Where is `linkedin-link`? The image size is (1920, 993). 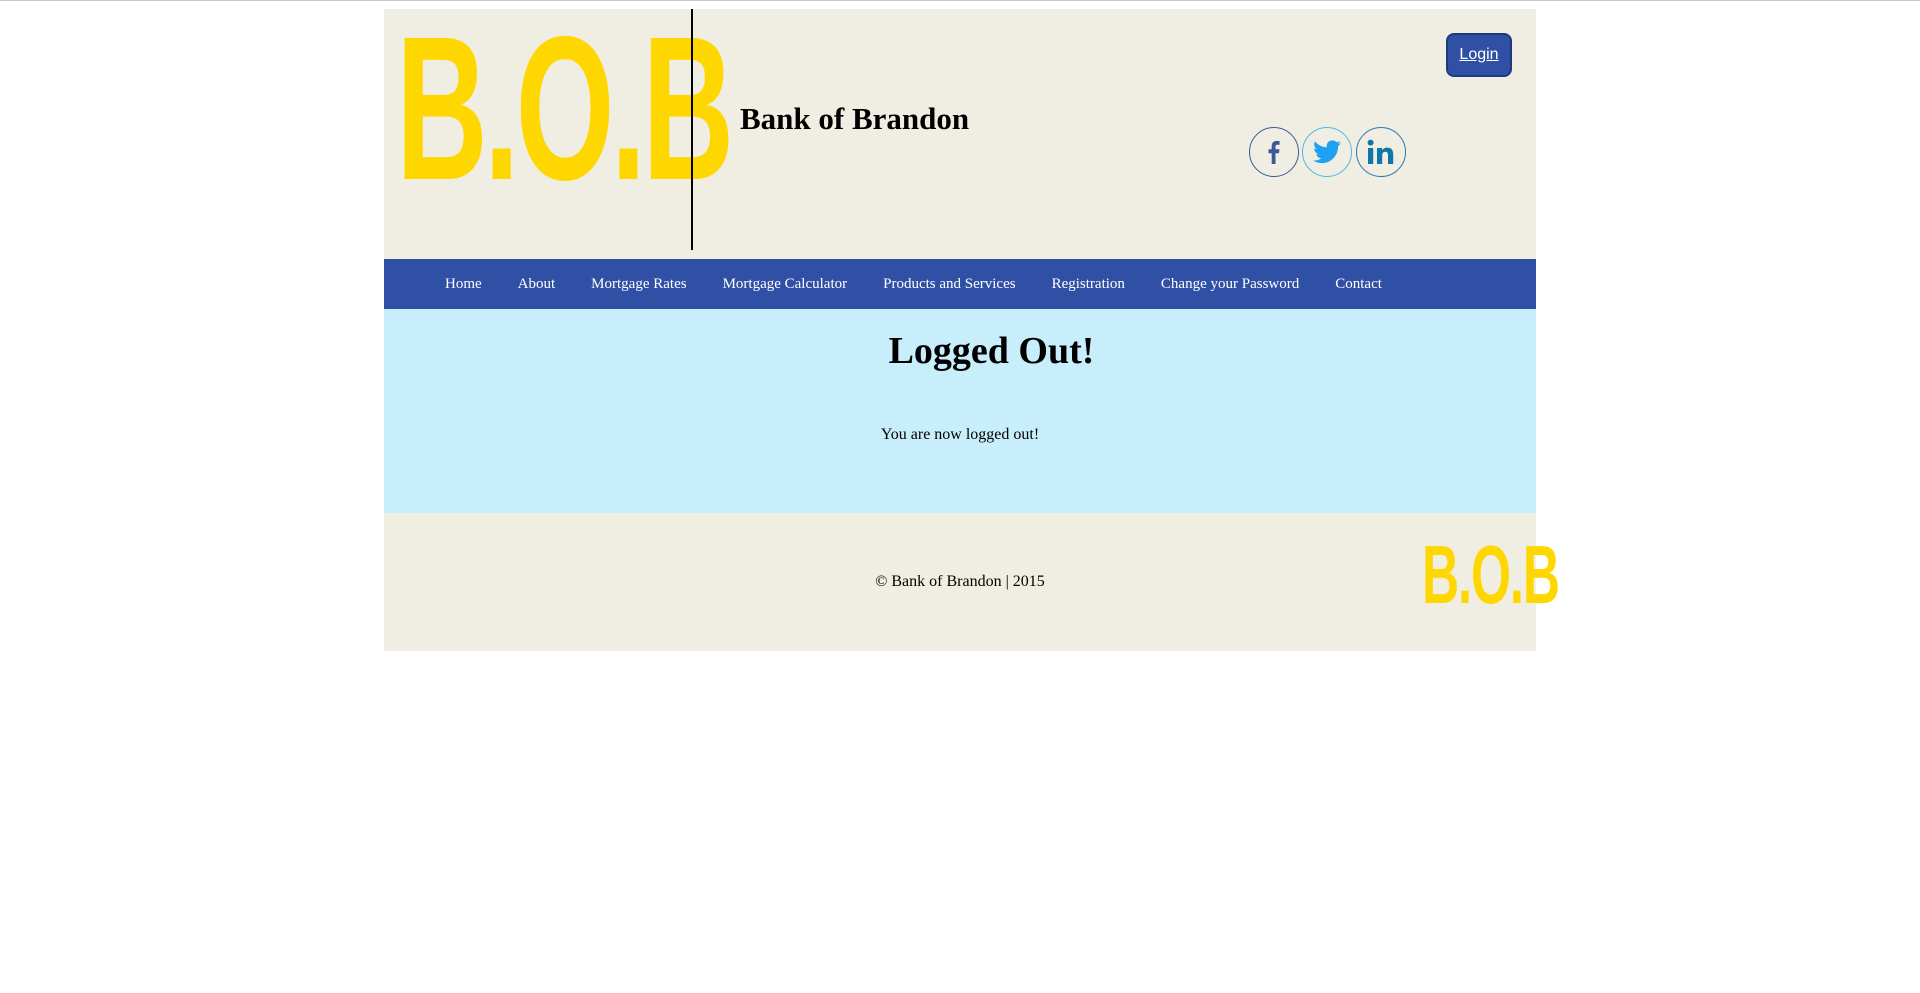 linkedin-link is located at coordinates (1381, 152).